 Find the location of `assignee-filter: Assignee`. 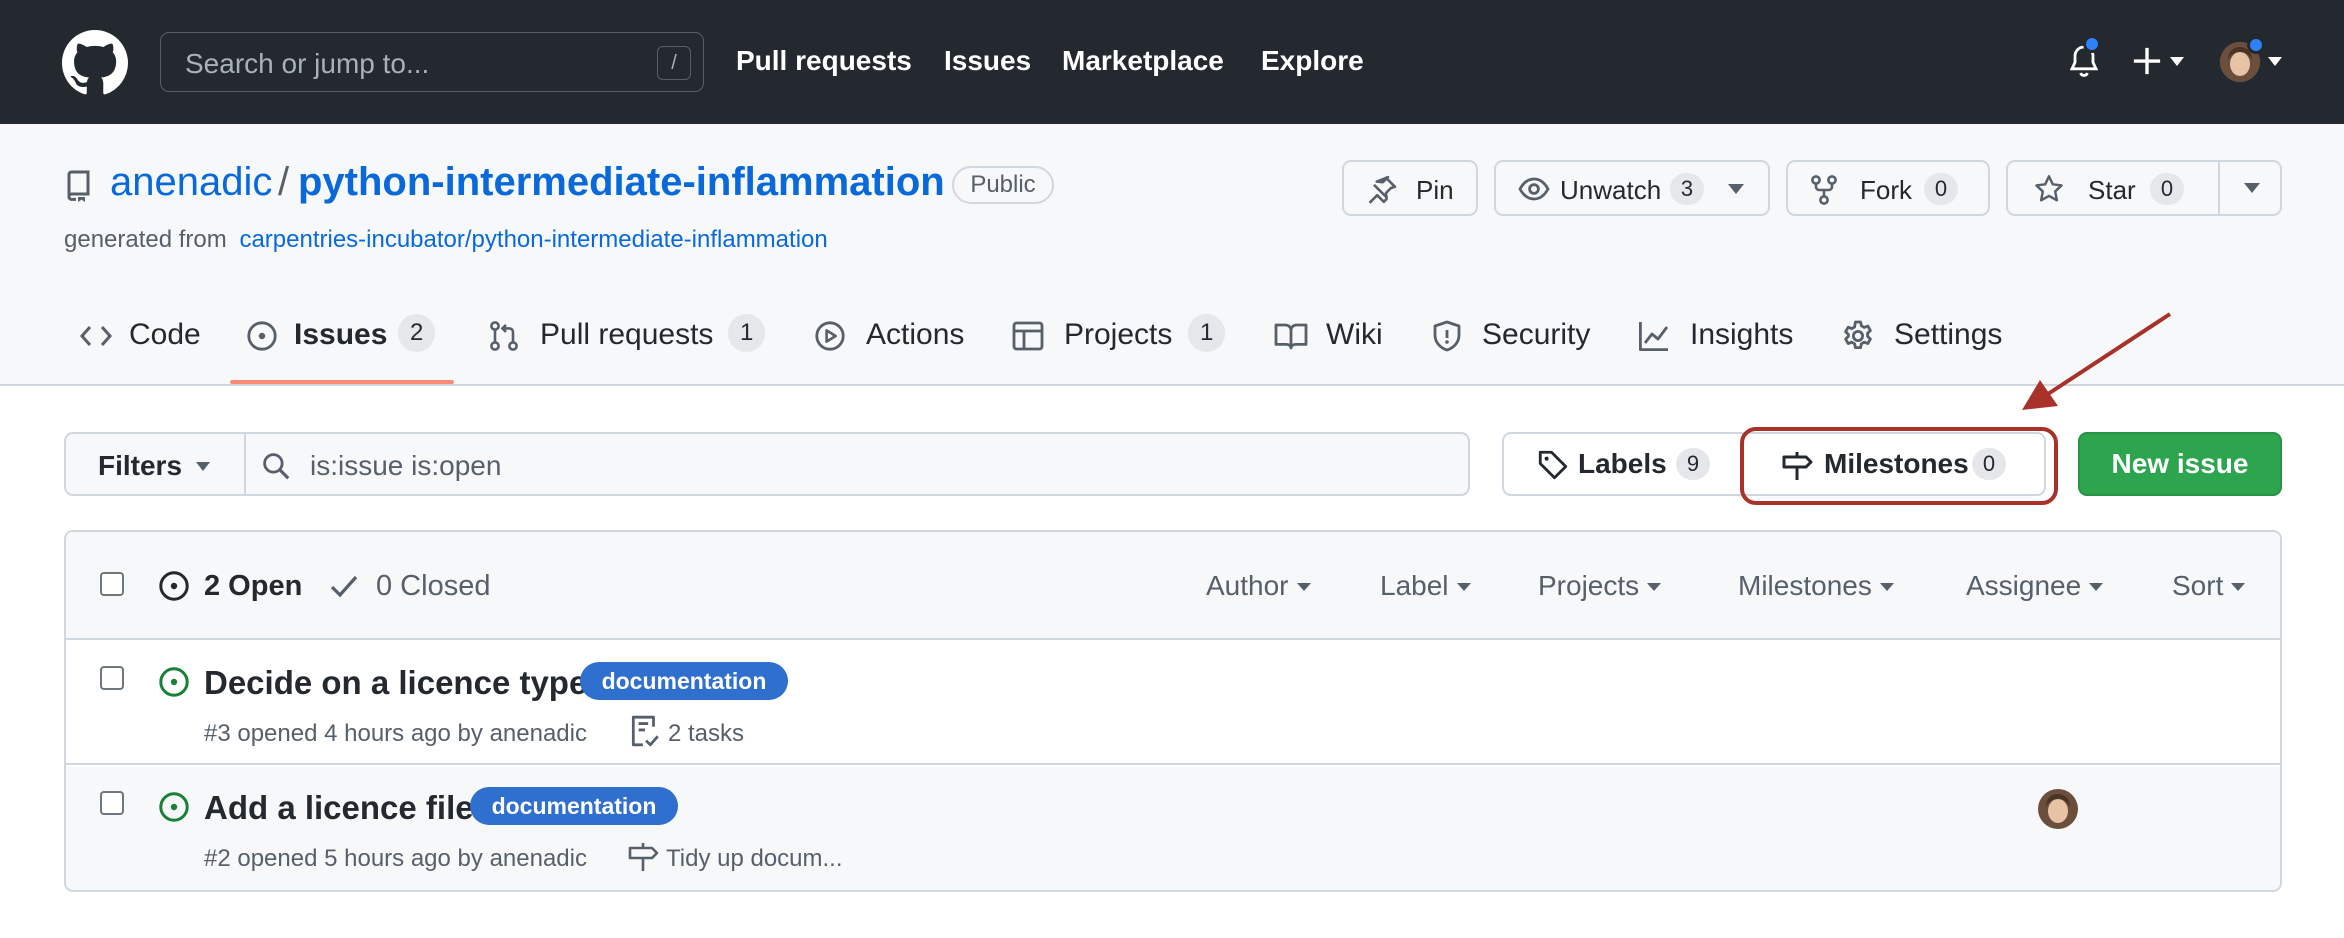

assignee-filter: Assignee is located at coordinates (2035, 586).